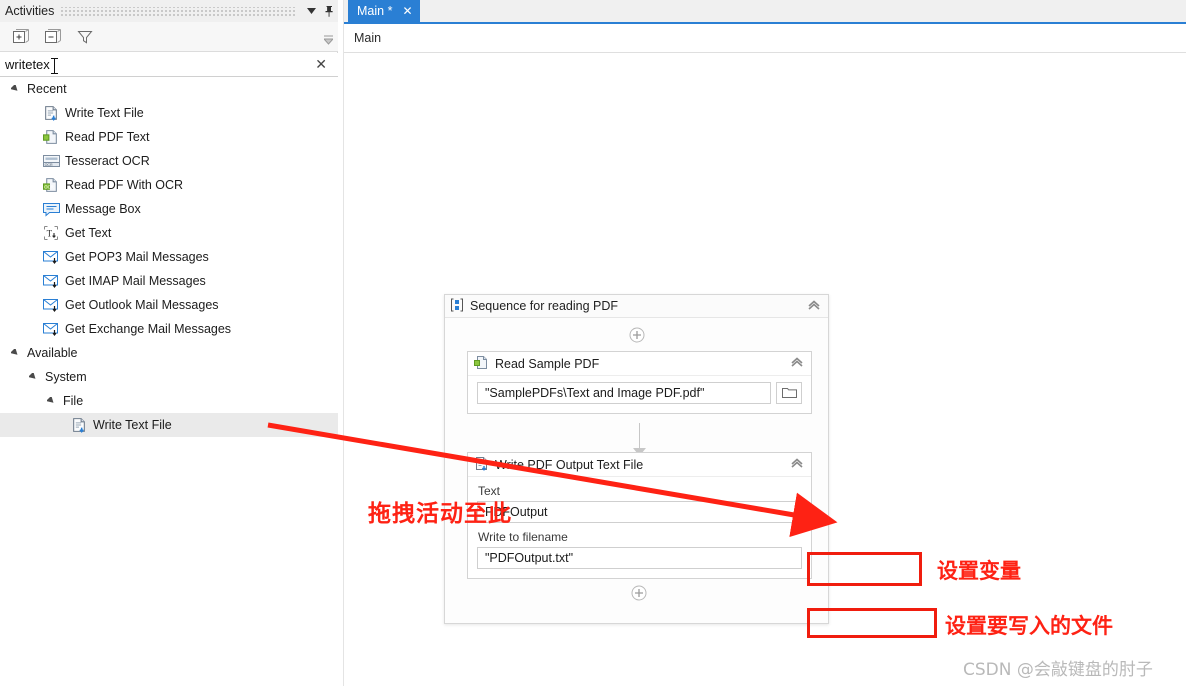 This screenshot has height=686, width=1186. What do you see at coordinates (440, 514) in the screenshot?
I see `annotation-drag-here: 拖拽活动至此` at bounding box center [440, 514].